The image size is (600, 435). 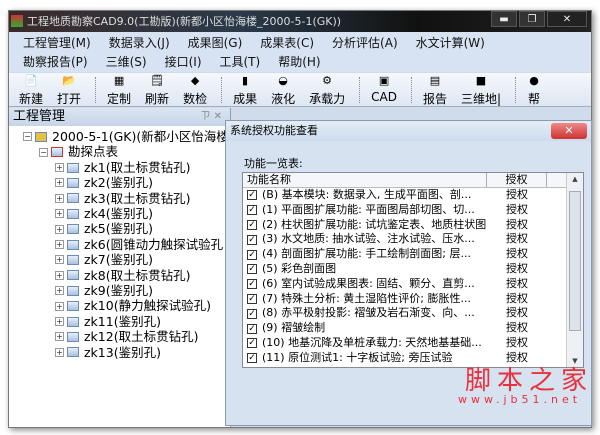 I want to click on list-row: ✓ (10) 地基沉降及单桩承载力: 天然地基基础... 授权, so click(x=413, y=343).